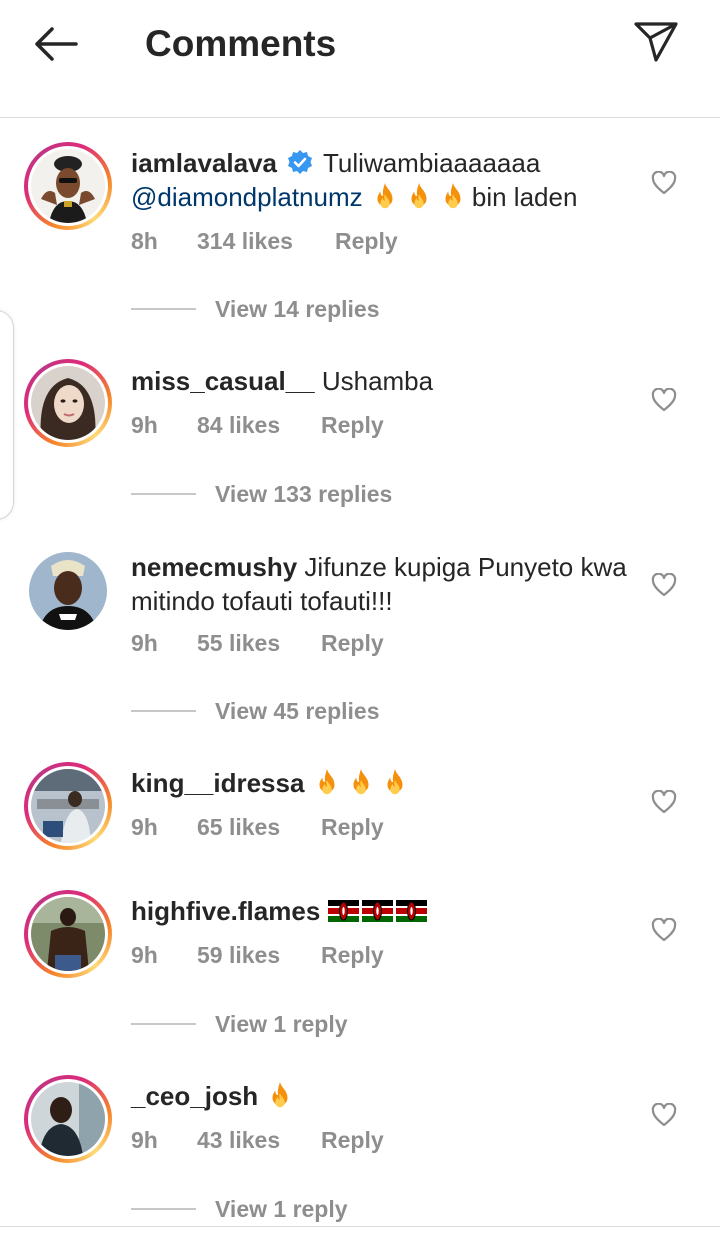 This screenshot has height=1235, width=720. Describe the element at coordinates (360, 117) in the screenshot. I see `header-divider` at that location.